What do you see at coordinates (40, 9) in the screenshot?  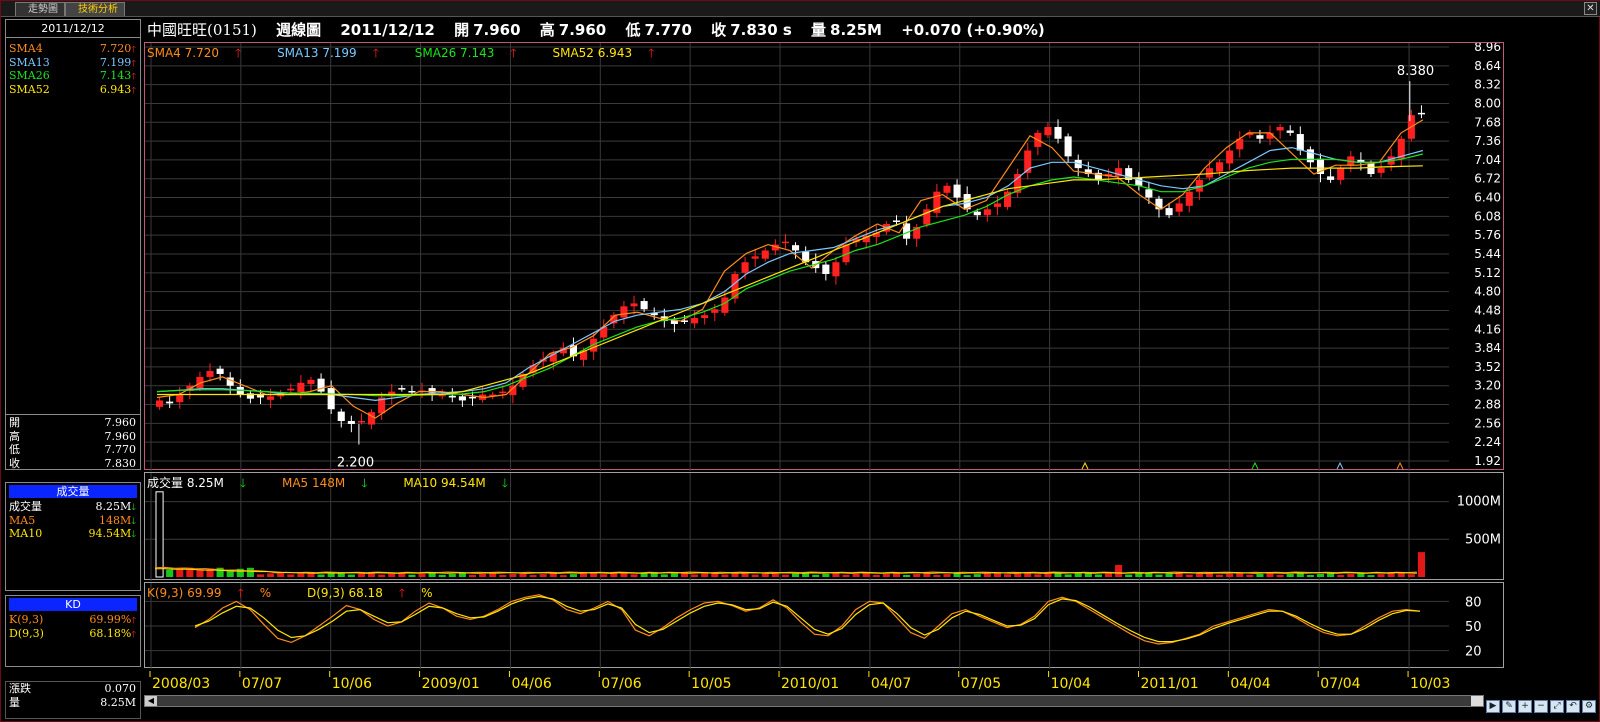 I see `tab-intraday: 走勢圖` at bounding box center [40, 9].